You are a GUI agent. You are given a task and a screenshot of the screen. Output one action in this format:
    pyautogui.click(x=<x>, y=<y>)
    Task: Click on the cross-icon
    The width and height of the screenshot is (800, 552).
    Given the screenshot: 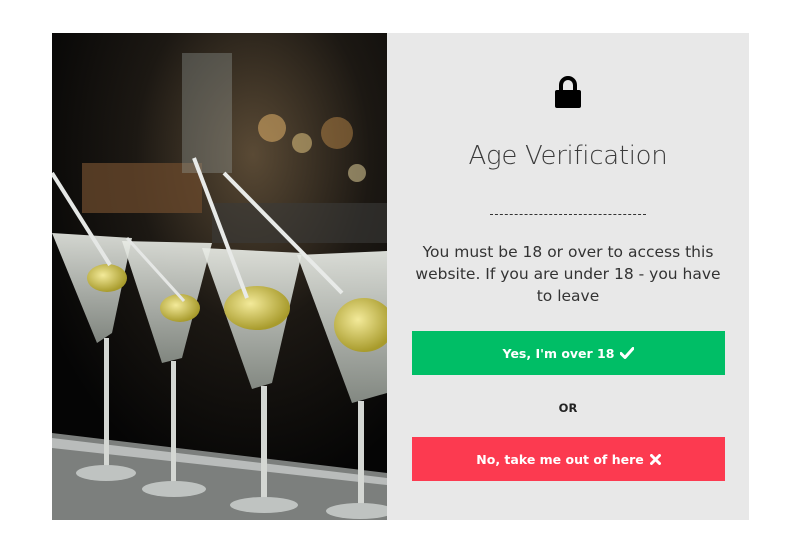 What is the action you would take?
    pyautogui.click(x=655, y=459)
    